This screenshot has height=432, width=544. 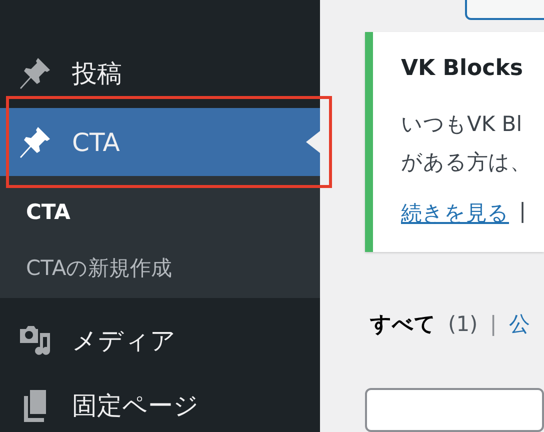 What do you see at coordinates (466, 162) in the screenshot?
I see `notice-text: がある方は、` at bounding box center [466, 162].